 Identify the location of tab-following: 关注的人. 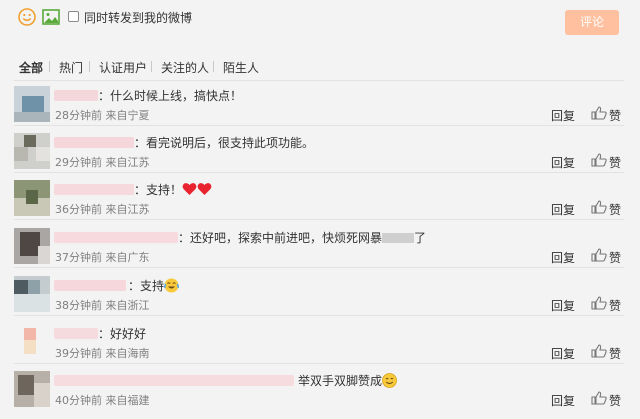
(185, 67).